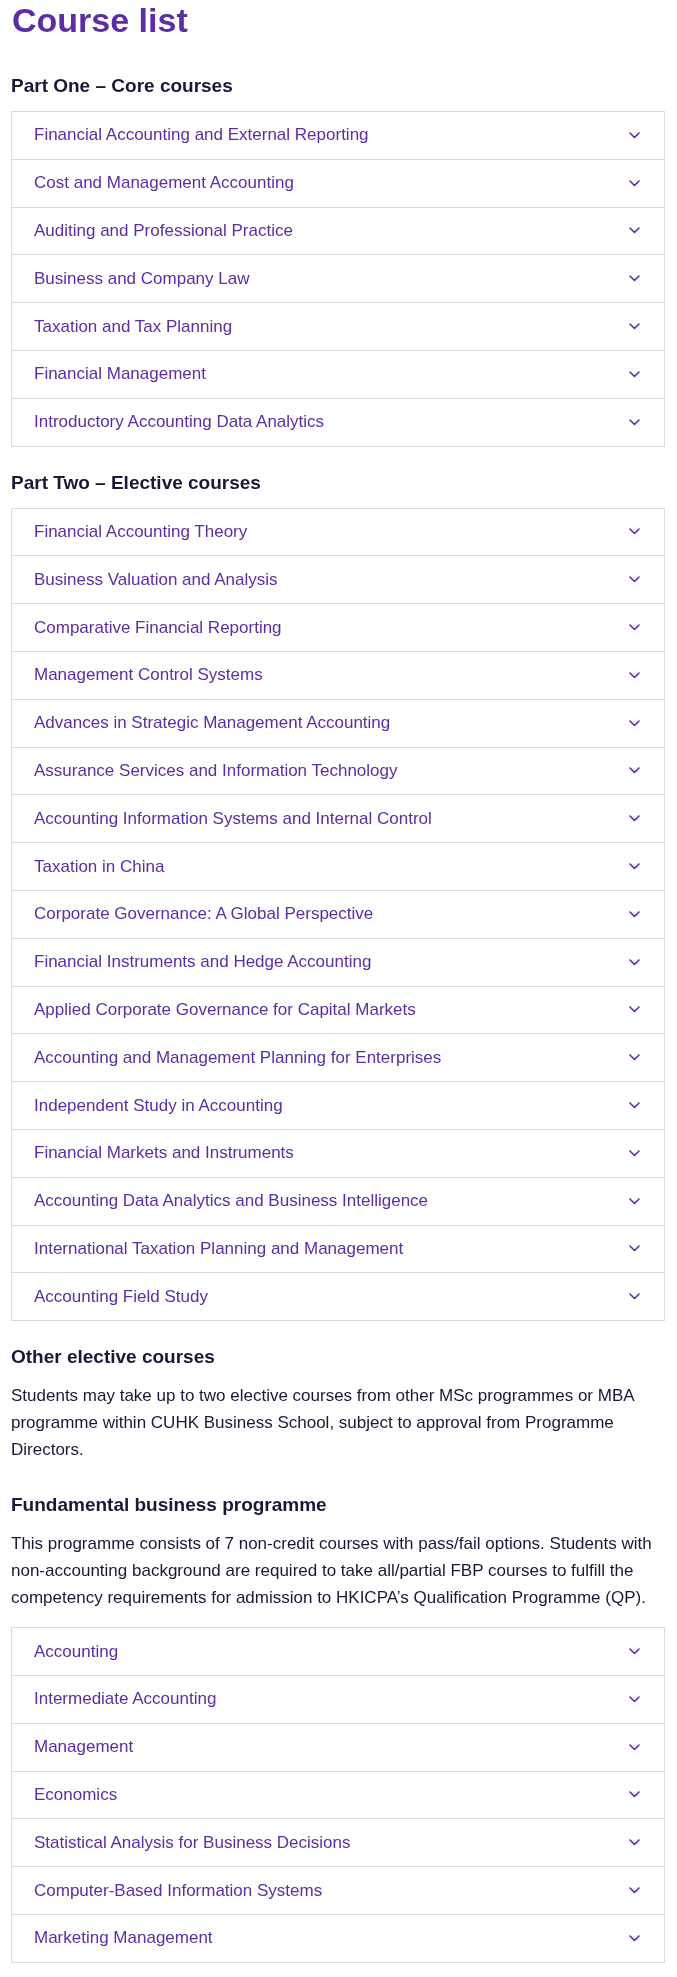 This screenshot has width=677, height=1977. Describe the element at coordinates (169, 1505) in the screenshot. I see `section-heading: Fundamental business programme` at that location.